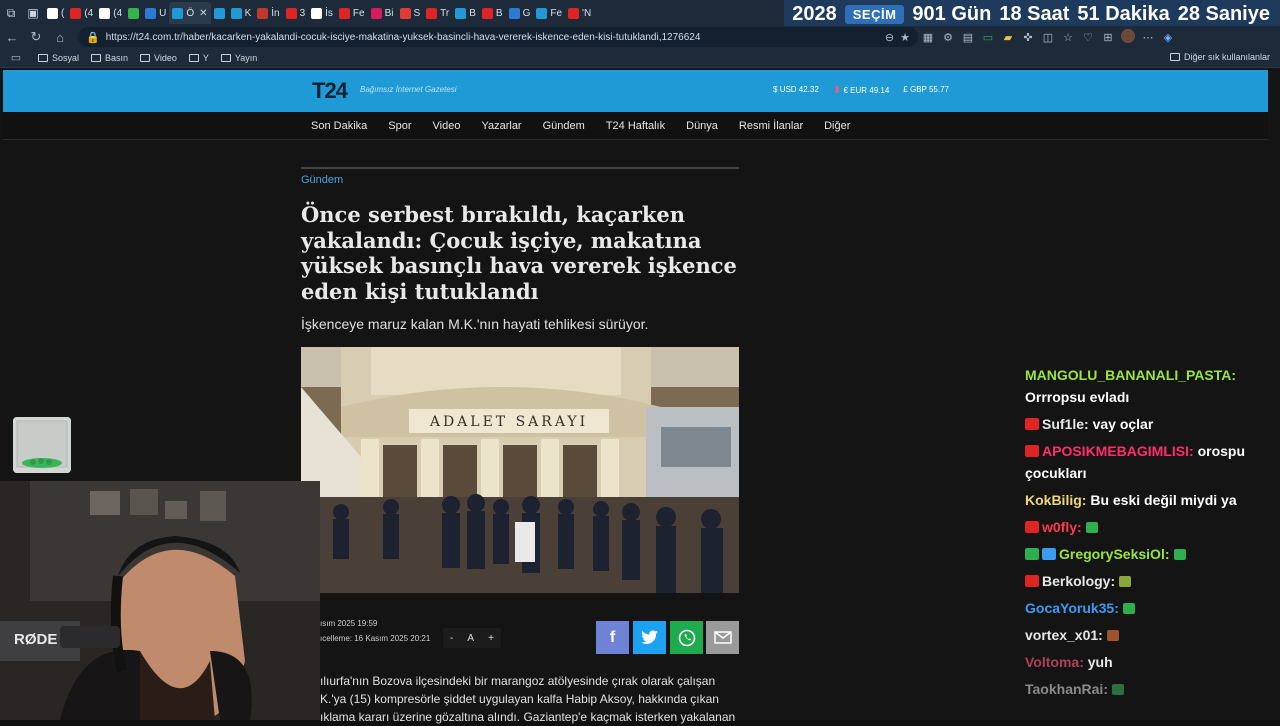  Describe the element at coordinates (296, 13) in the screenshot. I see `tab: 3` at that location.